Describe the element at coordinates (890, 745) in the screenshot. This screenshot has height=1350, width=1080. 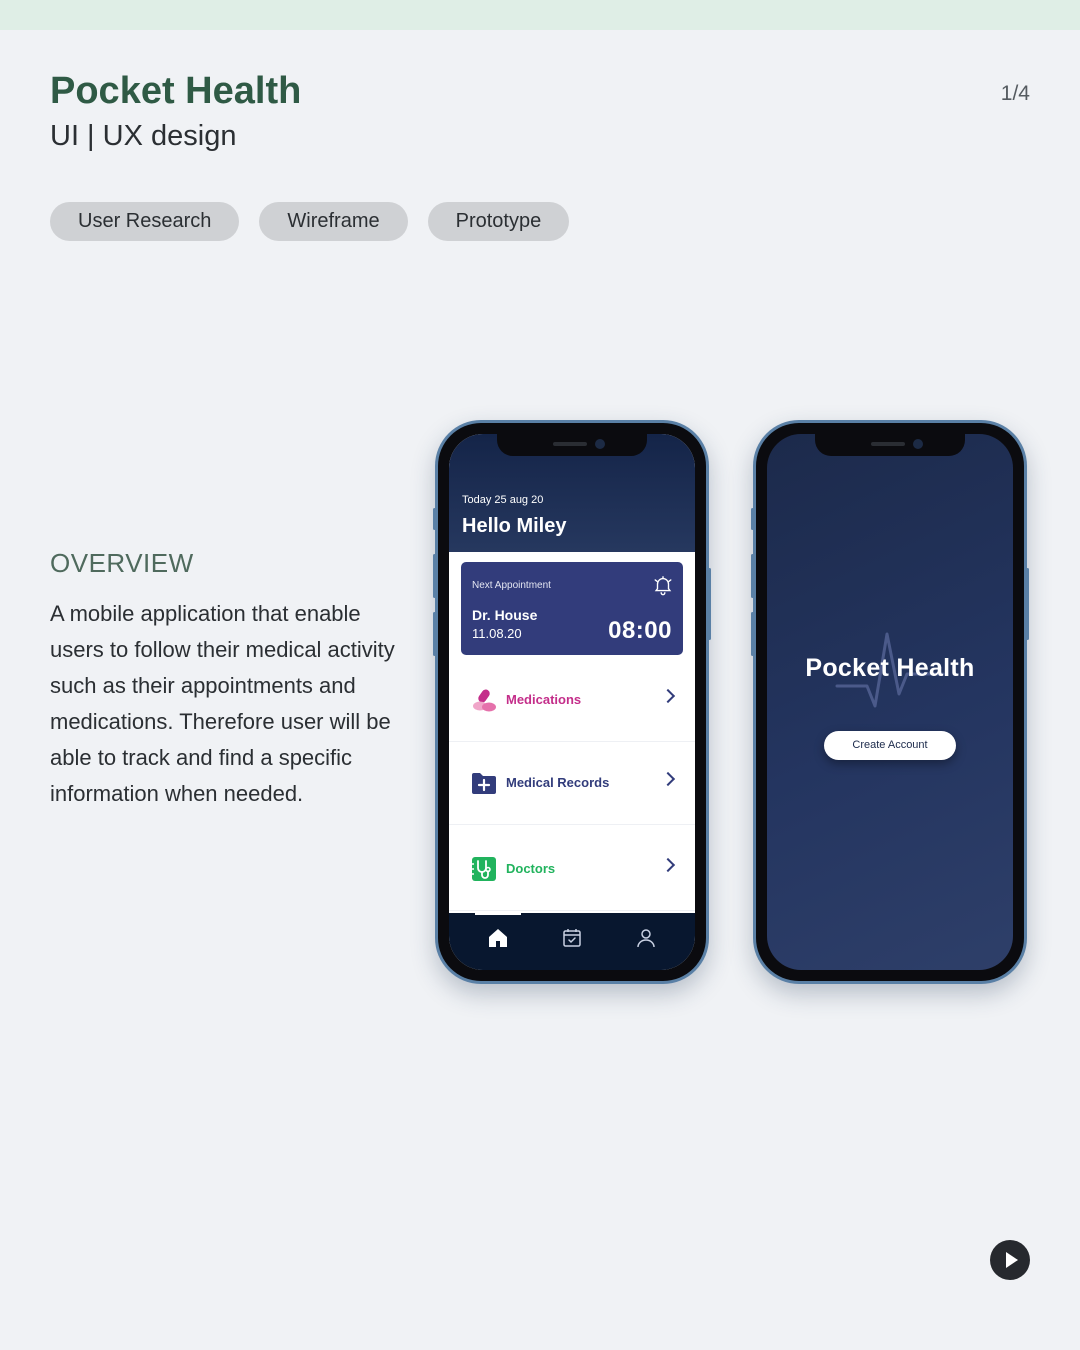
I see `create-account-button: Create Account` at that location.